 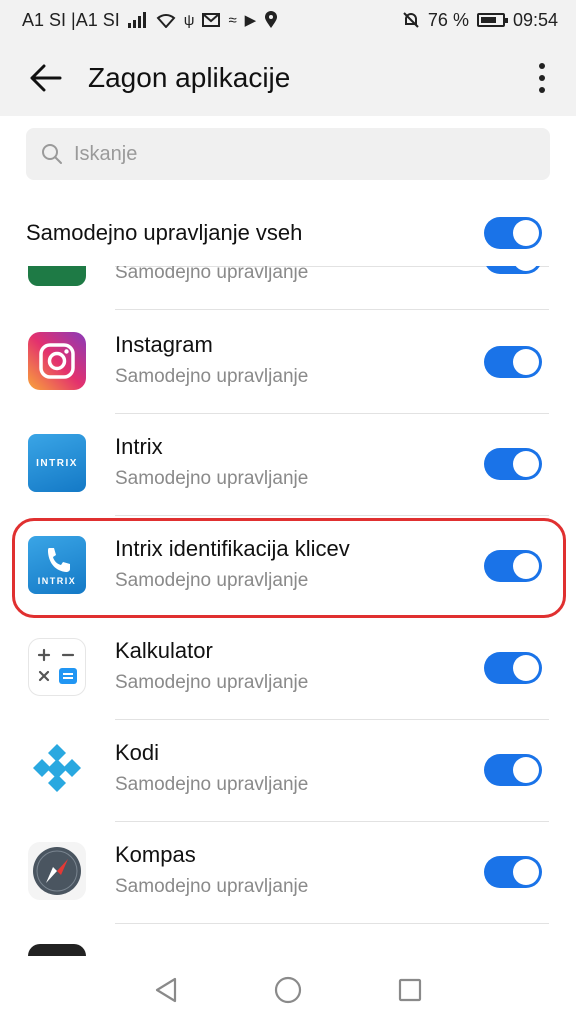 I want to click on back-button, so click(x=46, y=78).